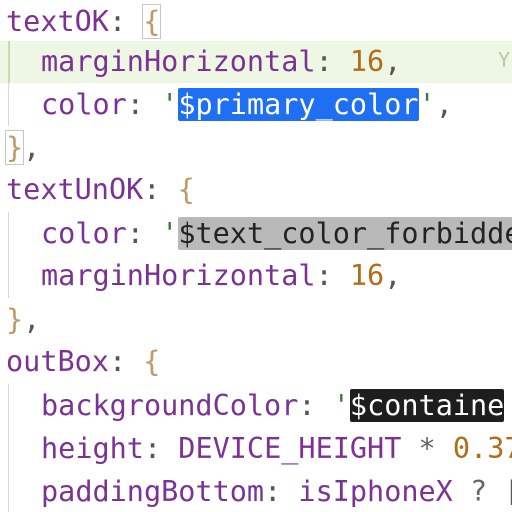 Image resolution: width=512 pixels, height=512 pixels. Describe the element at coordinates (170, 405) in the screenshot. I see `property-name: backgroundColor` at that location.